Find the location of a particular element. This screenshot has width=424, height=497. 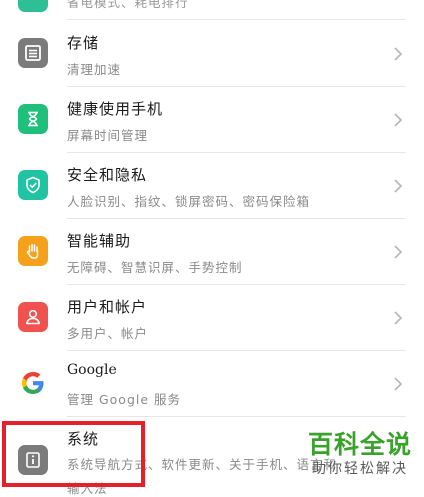

hand-icon is located at coordinates (33, 251).